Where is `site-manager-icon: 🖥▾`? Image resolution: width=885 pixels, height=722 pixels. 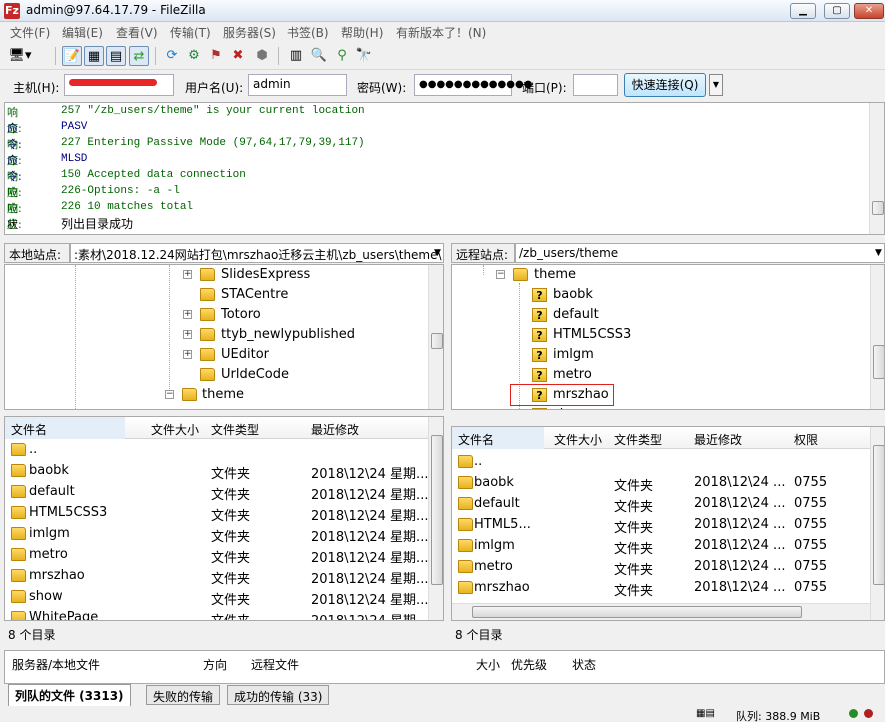 site-manager-icon: 🖥▾ is located at coordinates (20, 56).